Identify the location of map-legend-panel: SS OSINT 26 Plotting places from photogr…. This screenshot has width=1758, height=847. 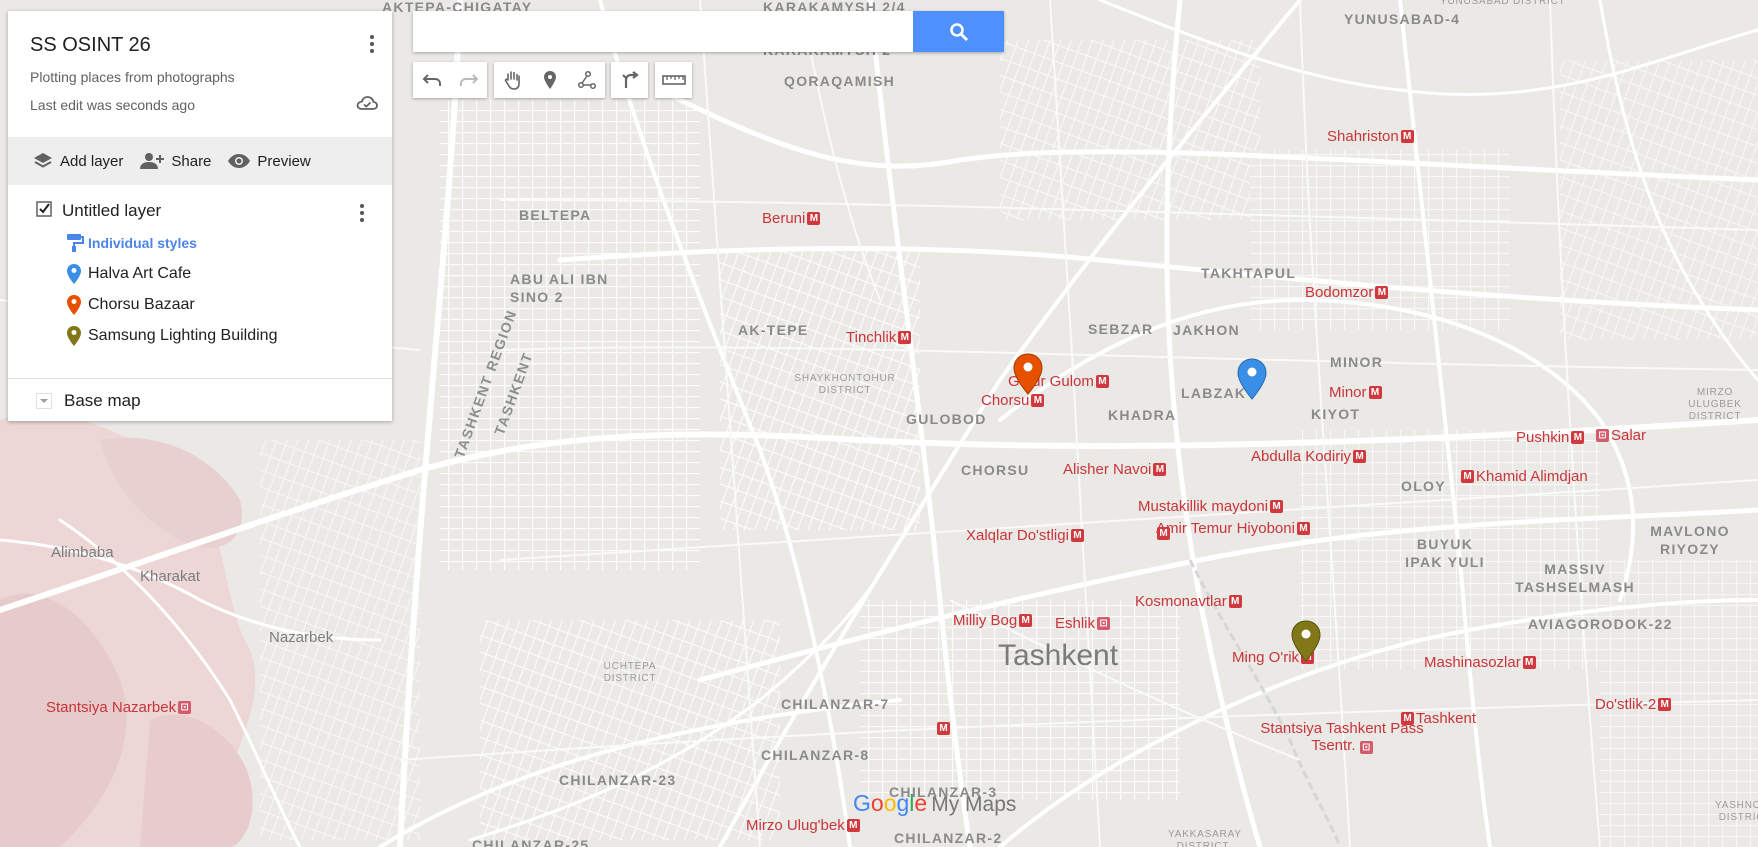
(200, 216).